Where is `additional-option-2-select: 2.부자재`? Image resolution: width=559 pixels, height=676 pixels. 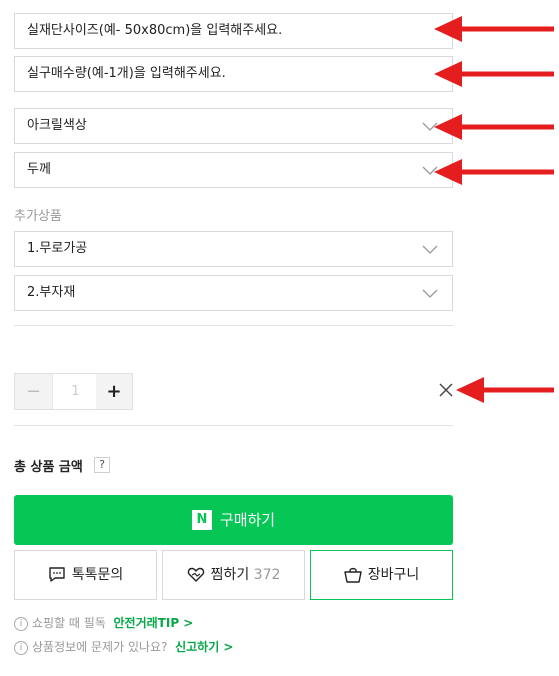 additional-option-2-select: 2.부자재 is located at coordinates (233, 293).